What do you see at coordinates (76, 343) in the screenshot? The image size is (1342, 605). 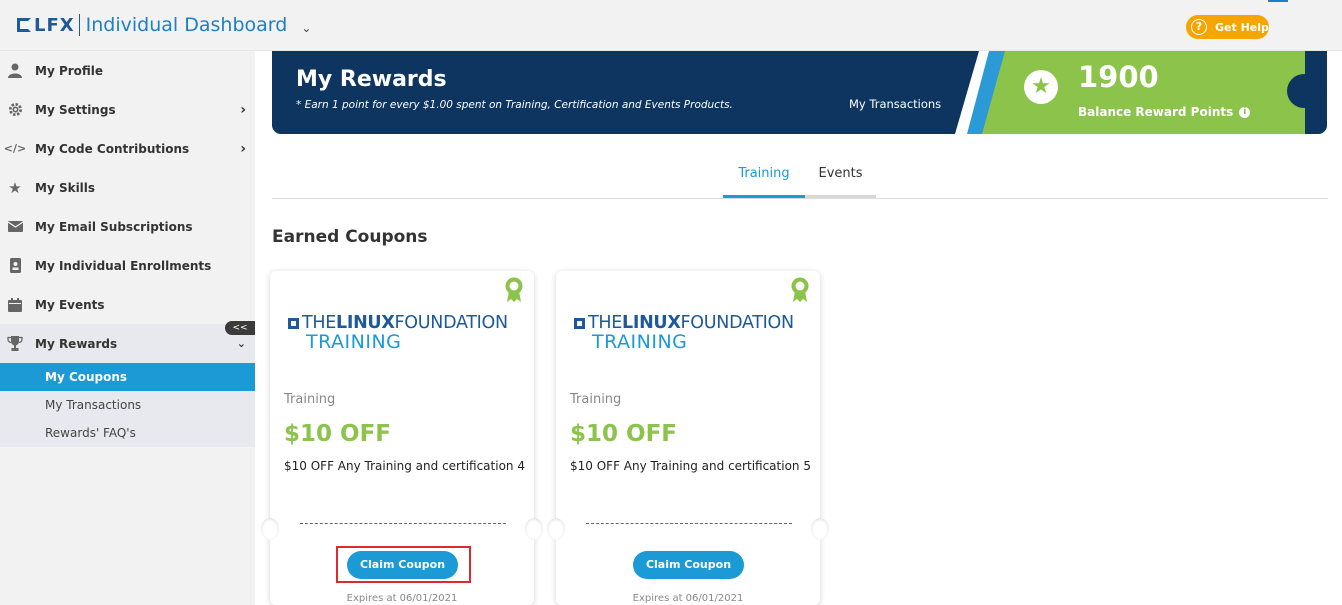 I see `sidebar-item-label: My Rewards` at bounding box center [76, 343].